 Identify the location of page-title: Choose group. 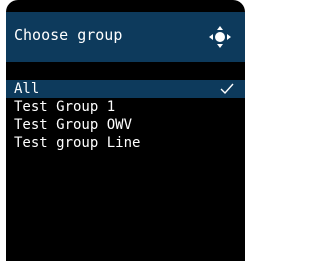
(68, 35).